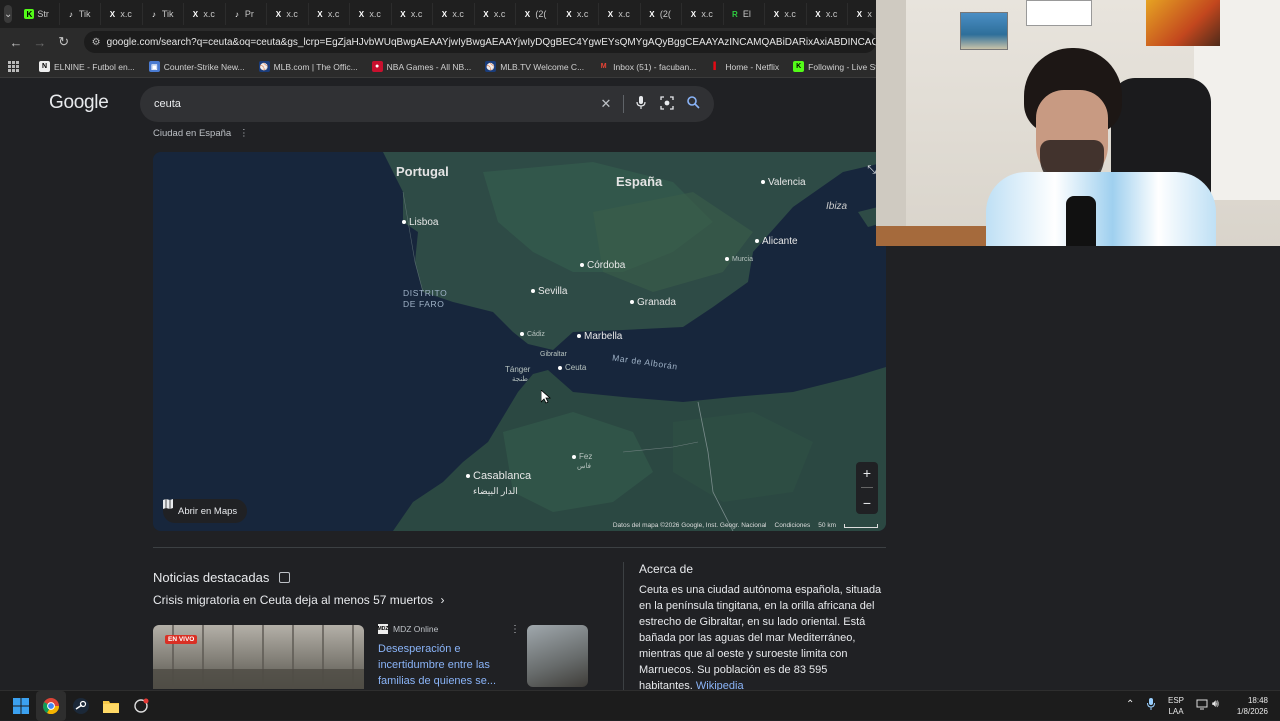  I want to click on browser-tab: ♪ Pr, so click(247, 14).